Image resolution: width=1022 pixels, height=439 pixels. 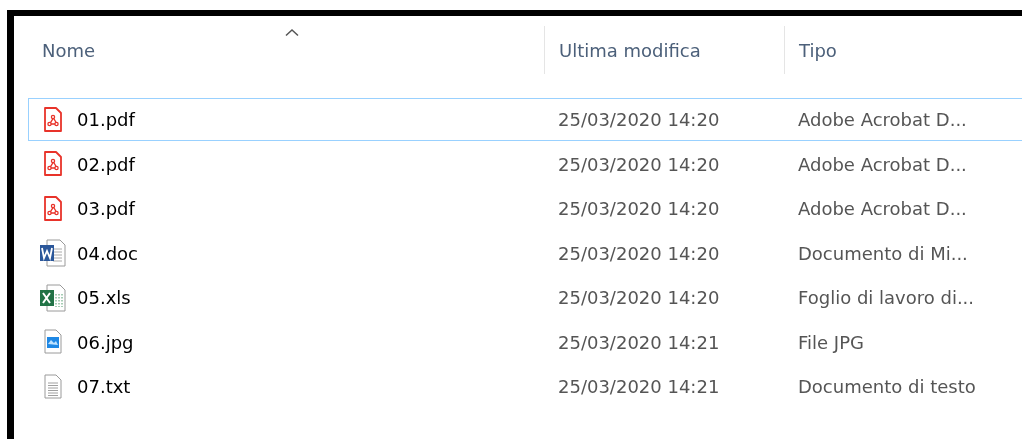 What do you see at coordinates (105, 342) in the screenshot?
I see `file-name: 06.jpg` at bounding box center [105, 342].